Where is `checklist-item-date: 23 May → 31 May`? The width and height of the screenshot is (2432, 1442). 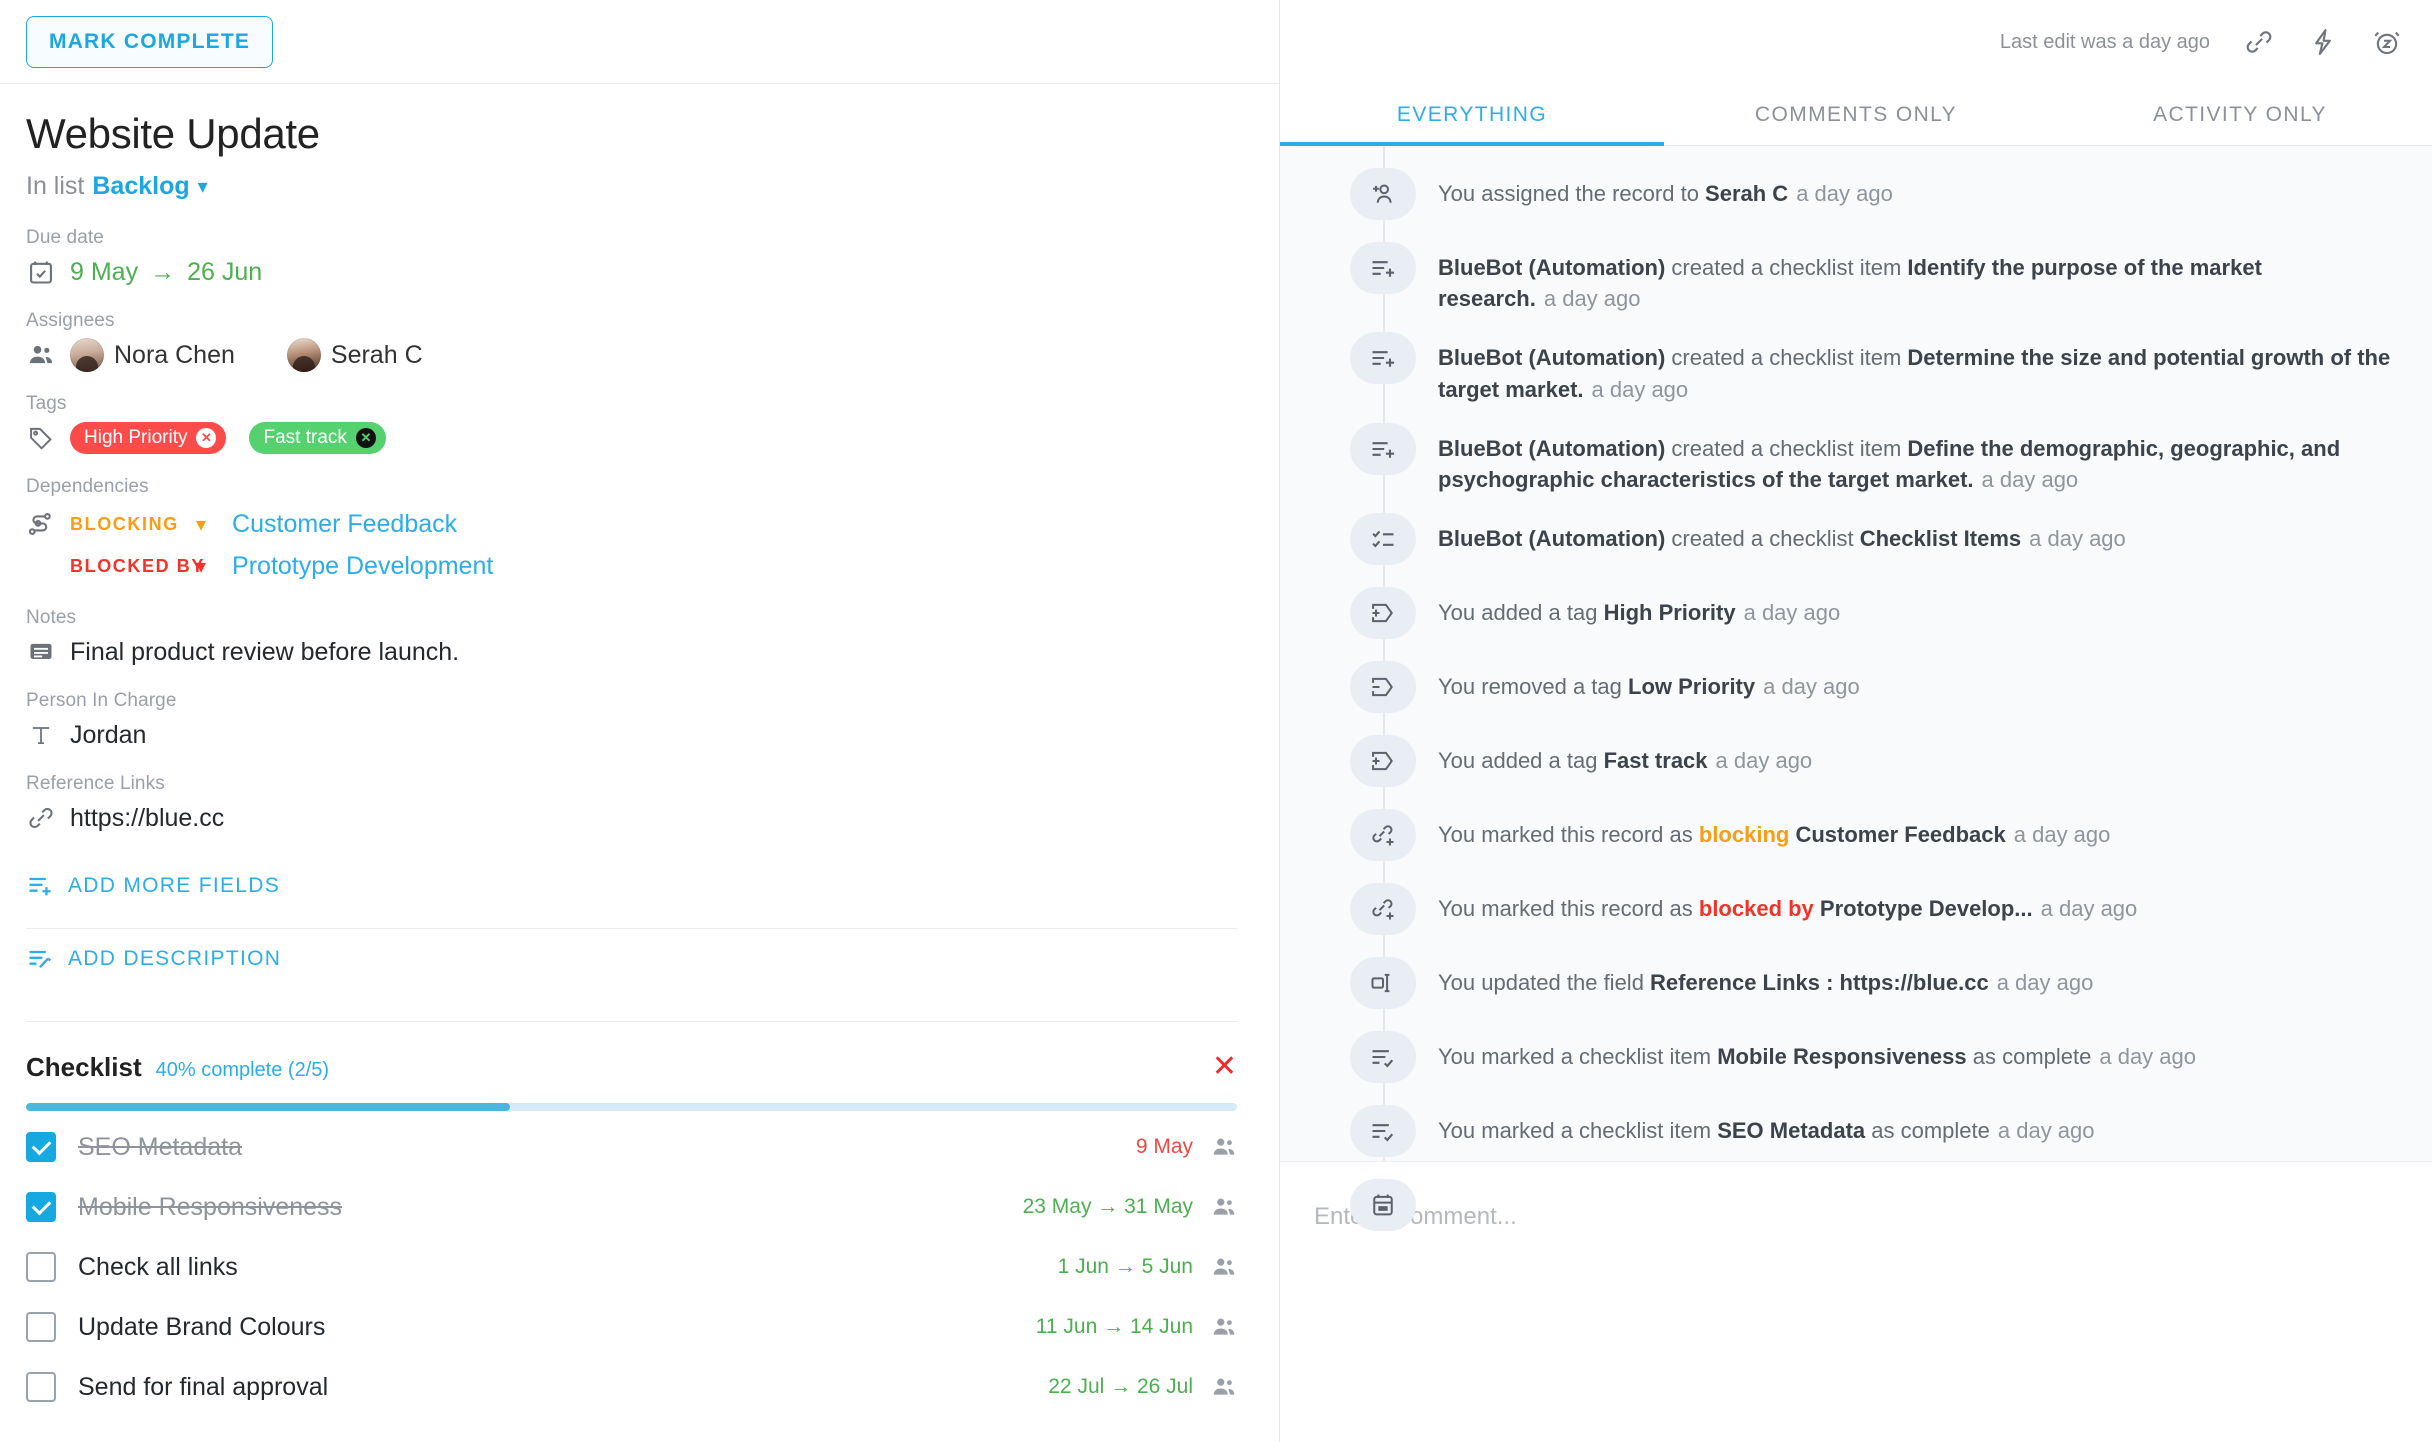 checklist-item-date: 23 May → 31 May is located at coordinates (1108, 1207).